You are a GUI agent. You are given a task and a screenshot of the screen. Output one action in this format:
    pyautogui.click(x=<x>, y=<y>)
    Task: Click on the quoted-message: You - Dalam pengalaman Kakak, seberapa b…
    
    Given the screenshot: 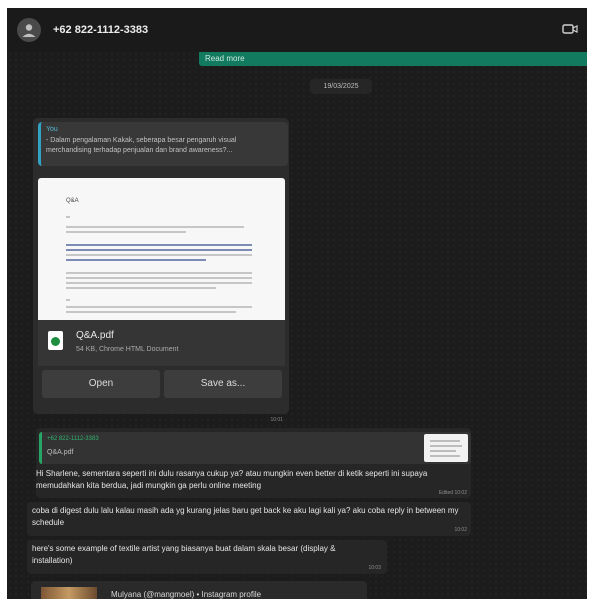 What is the action you would take?
    pyautogui.click(x=163, y=144)
    